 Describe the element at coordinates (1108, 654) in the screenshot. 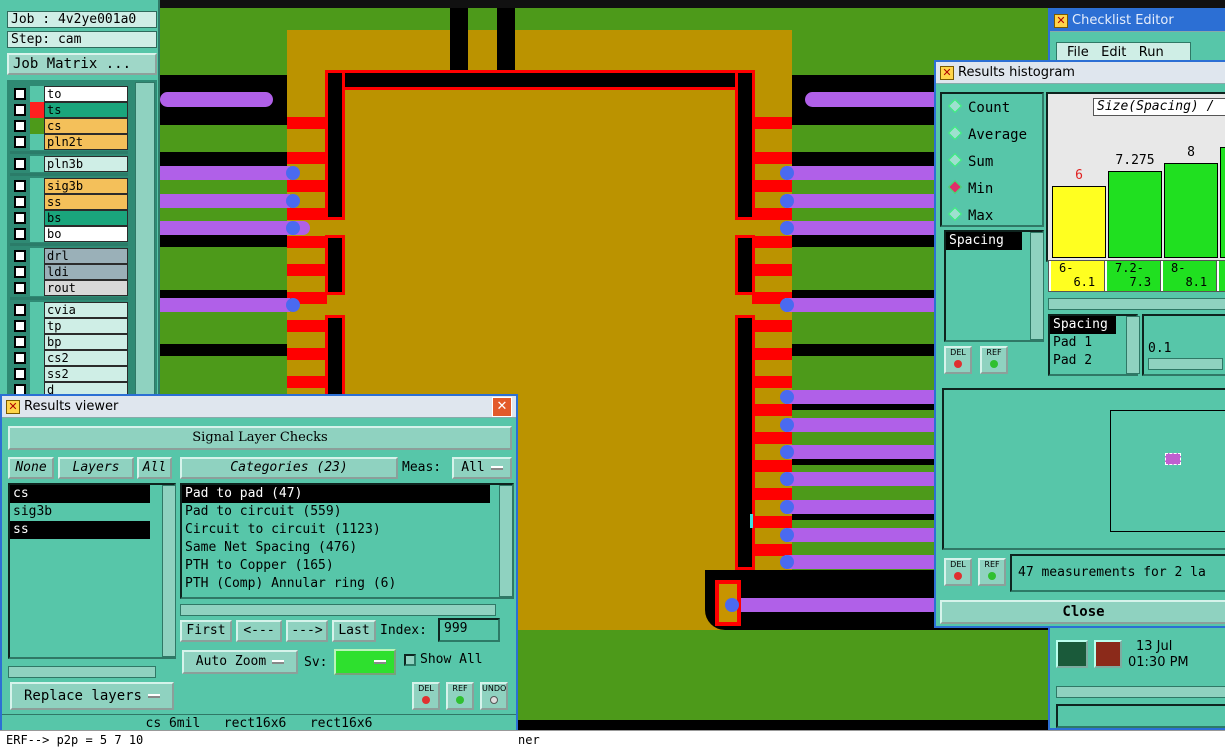

I see `stop-action-icon` at that location.